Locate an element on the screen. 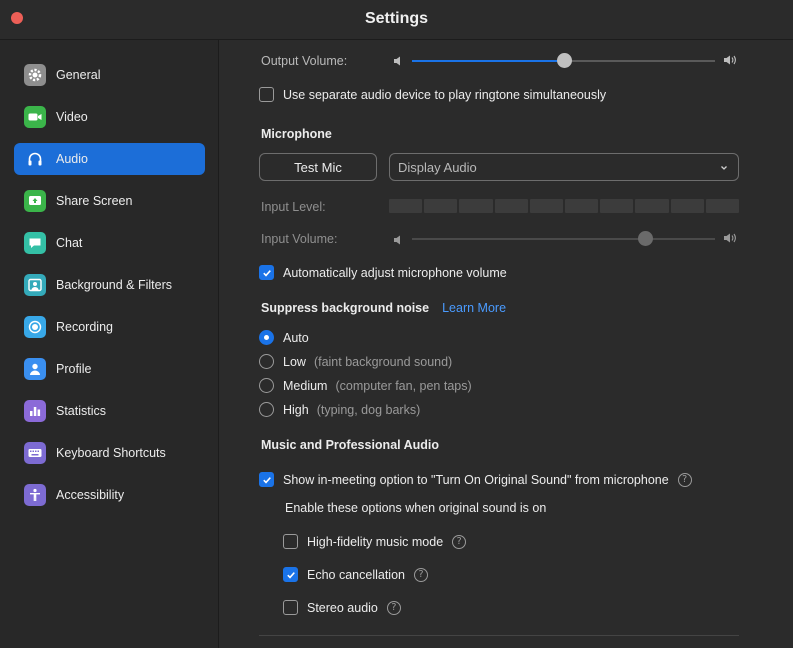 This screenshot has height=648, width=793. high-fidelity-row: High-fidelity music mode ? is located at coordinates (375, 541).